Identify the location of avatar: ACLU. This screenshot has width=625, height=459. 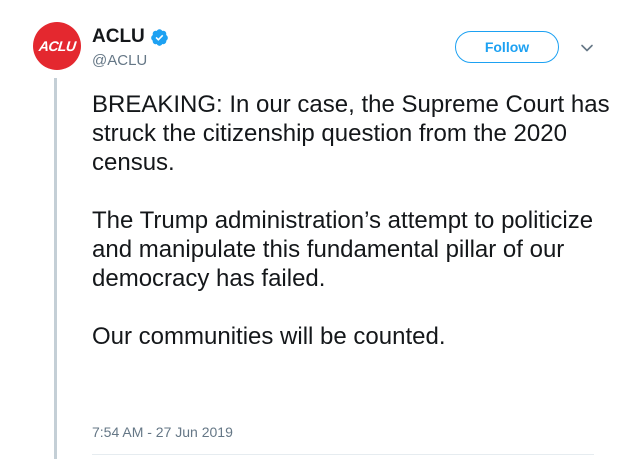
(57, 46).